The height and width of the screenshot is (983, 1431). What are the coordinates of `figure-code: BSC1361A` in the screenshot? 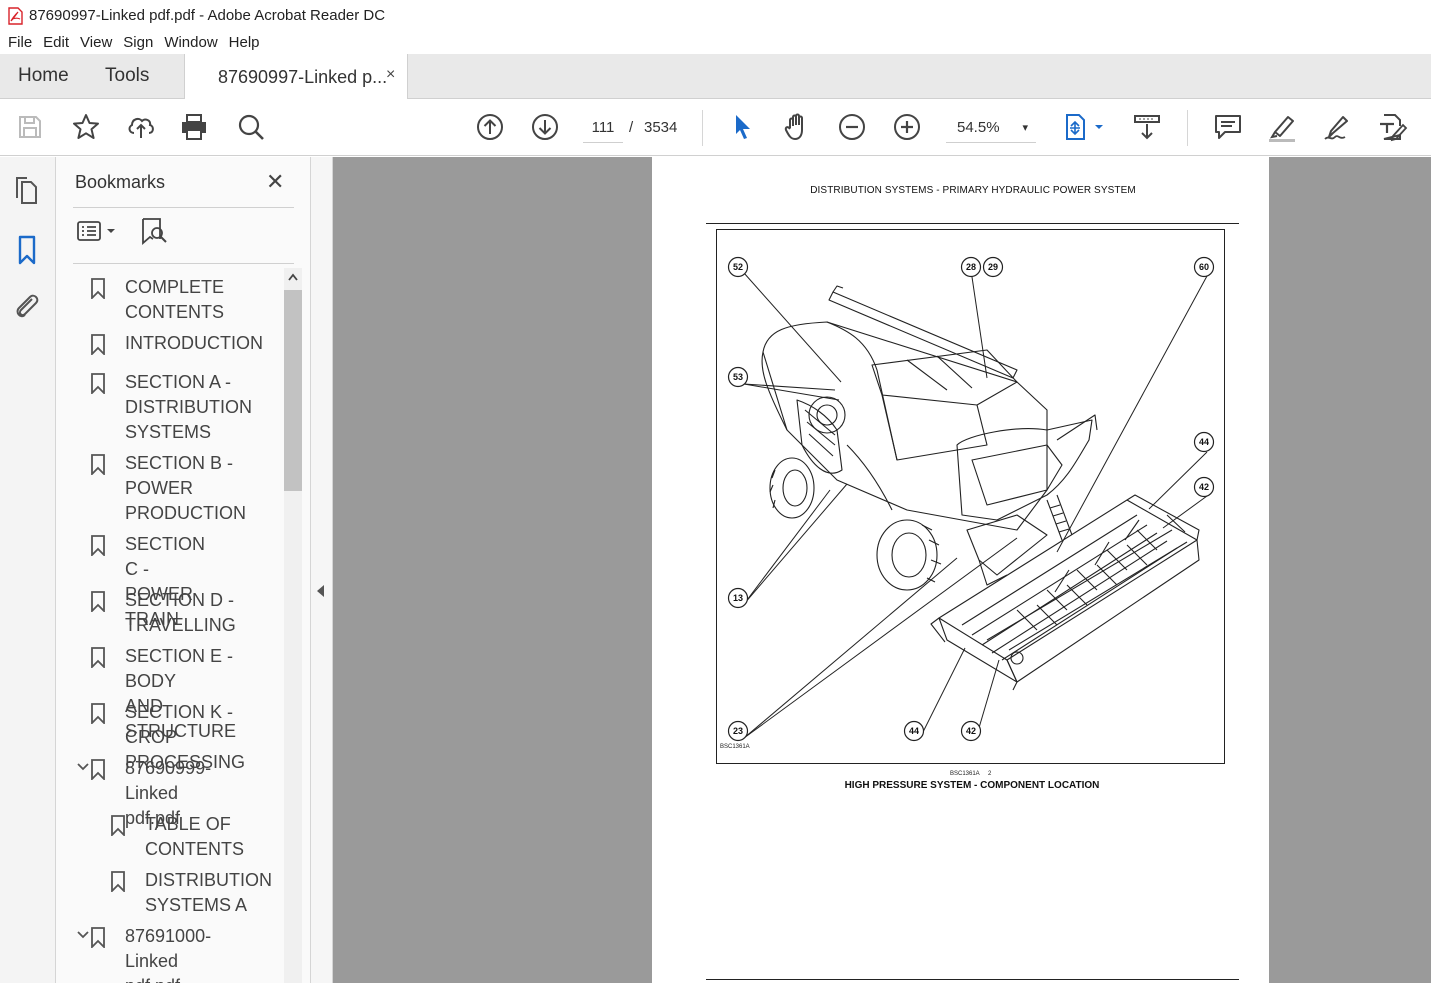 It's located at (735, 747).